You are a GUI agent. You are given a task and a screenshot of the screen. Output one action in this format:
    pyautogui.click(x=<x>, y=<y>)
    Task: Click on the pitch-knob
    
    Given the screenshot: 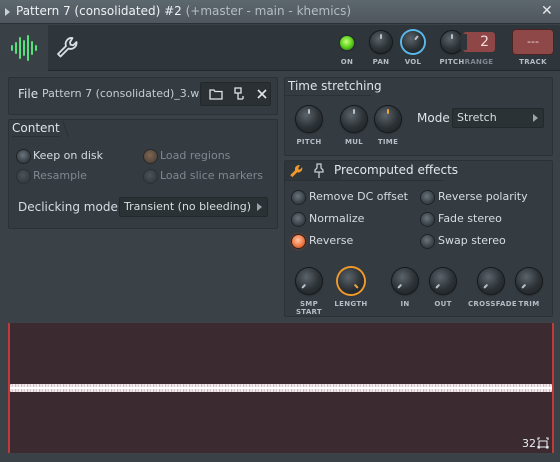 What is the action you would take?
    pyautogui.click(x=452, y=42)
    